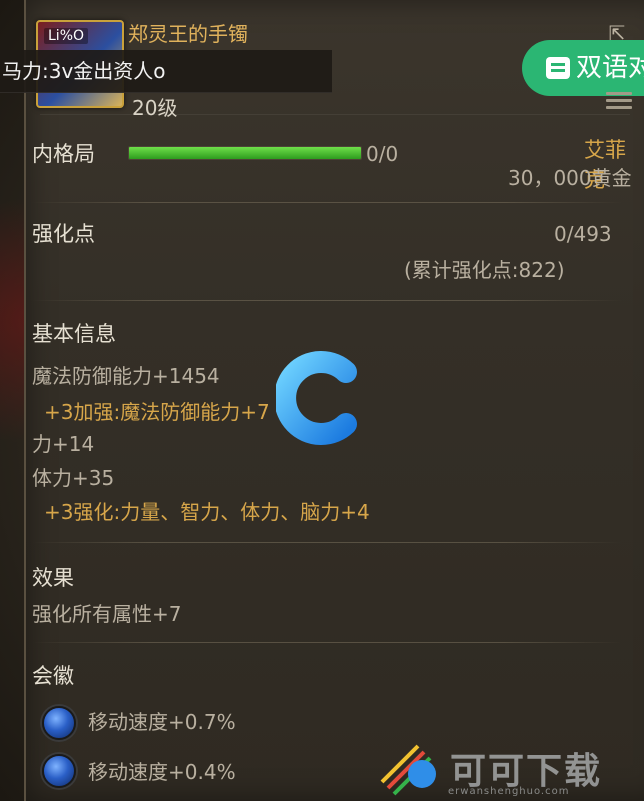  What do you see at coordinates (408, 770) in the screenshot?
I see `watermark-logo-icon` at bounding box center [408, 770].